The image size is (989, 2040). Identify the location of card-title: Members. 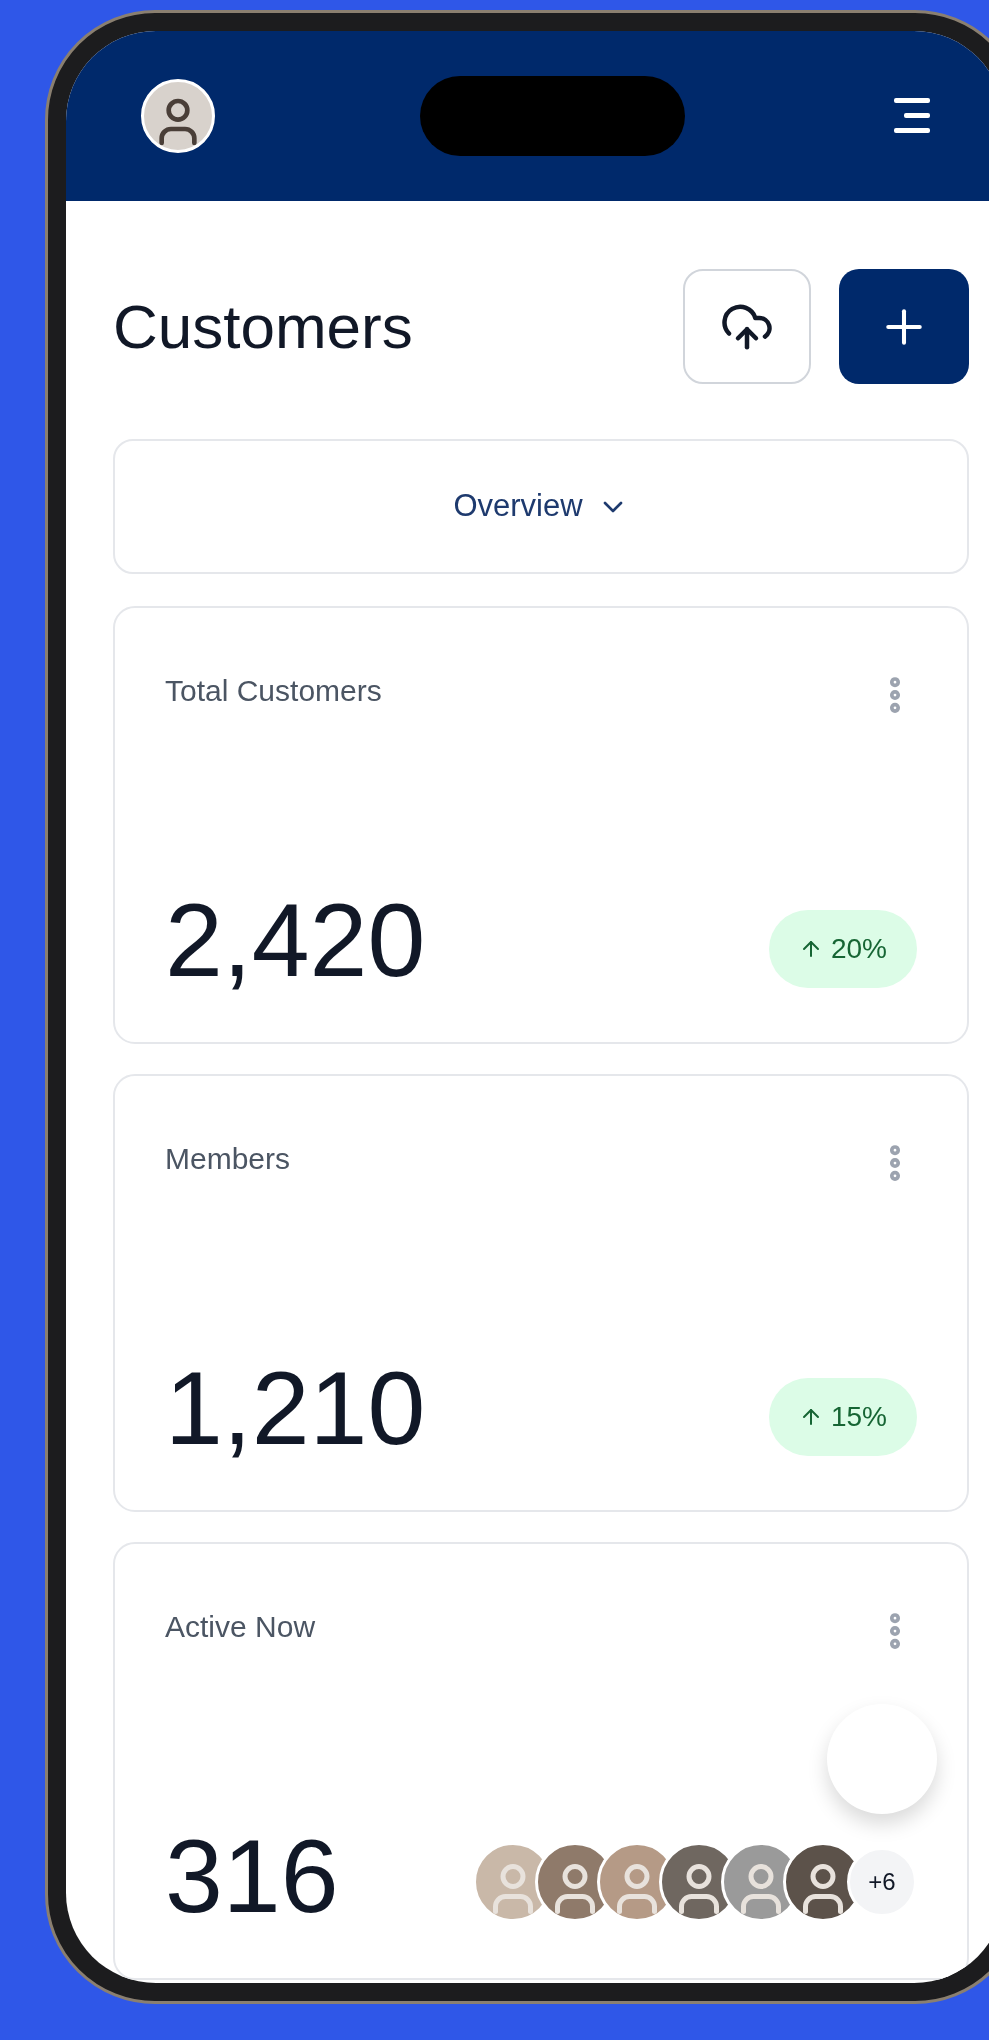
(228, 1159).